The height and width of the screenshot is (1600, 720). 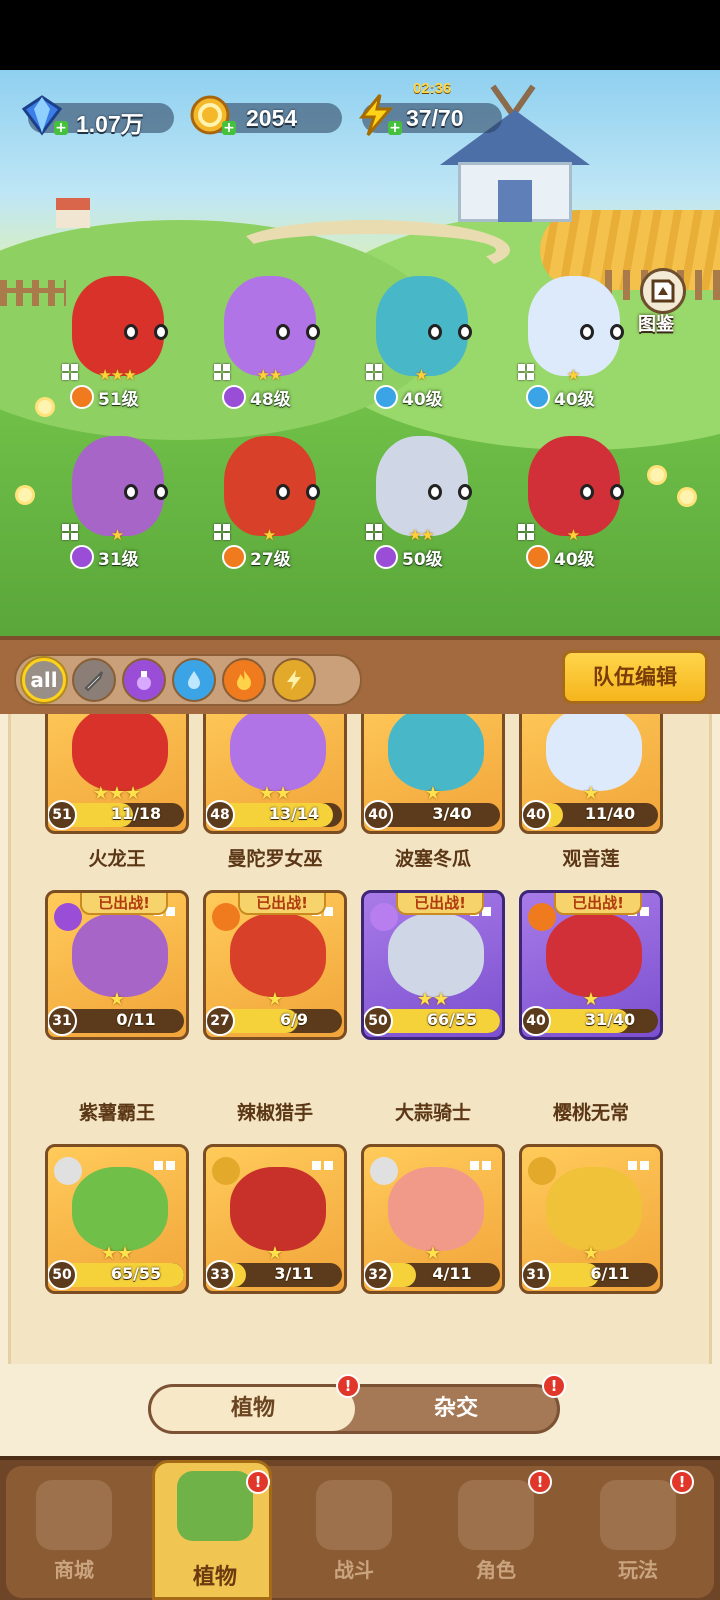 What do you see at coordinates (635, 677) in the screenshot?
I see `team-edit-button: 队伍编辑` at bounding box center [635, 677].